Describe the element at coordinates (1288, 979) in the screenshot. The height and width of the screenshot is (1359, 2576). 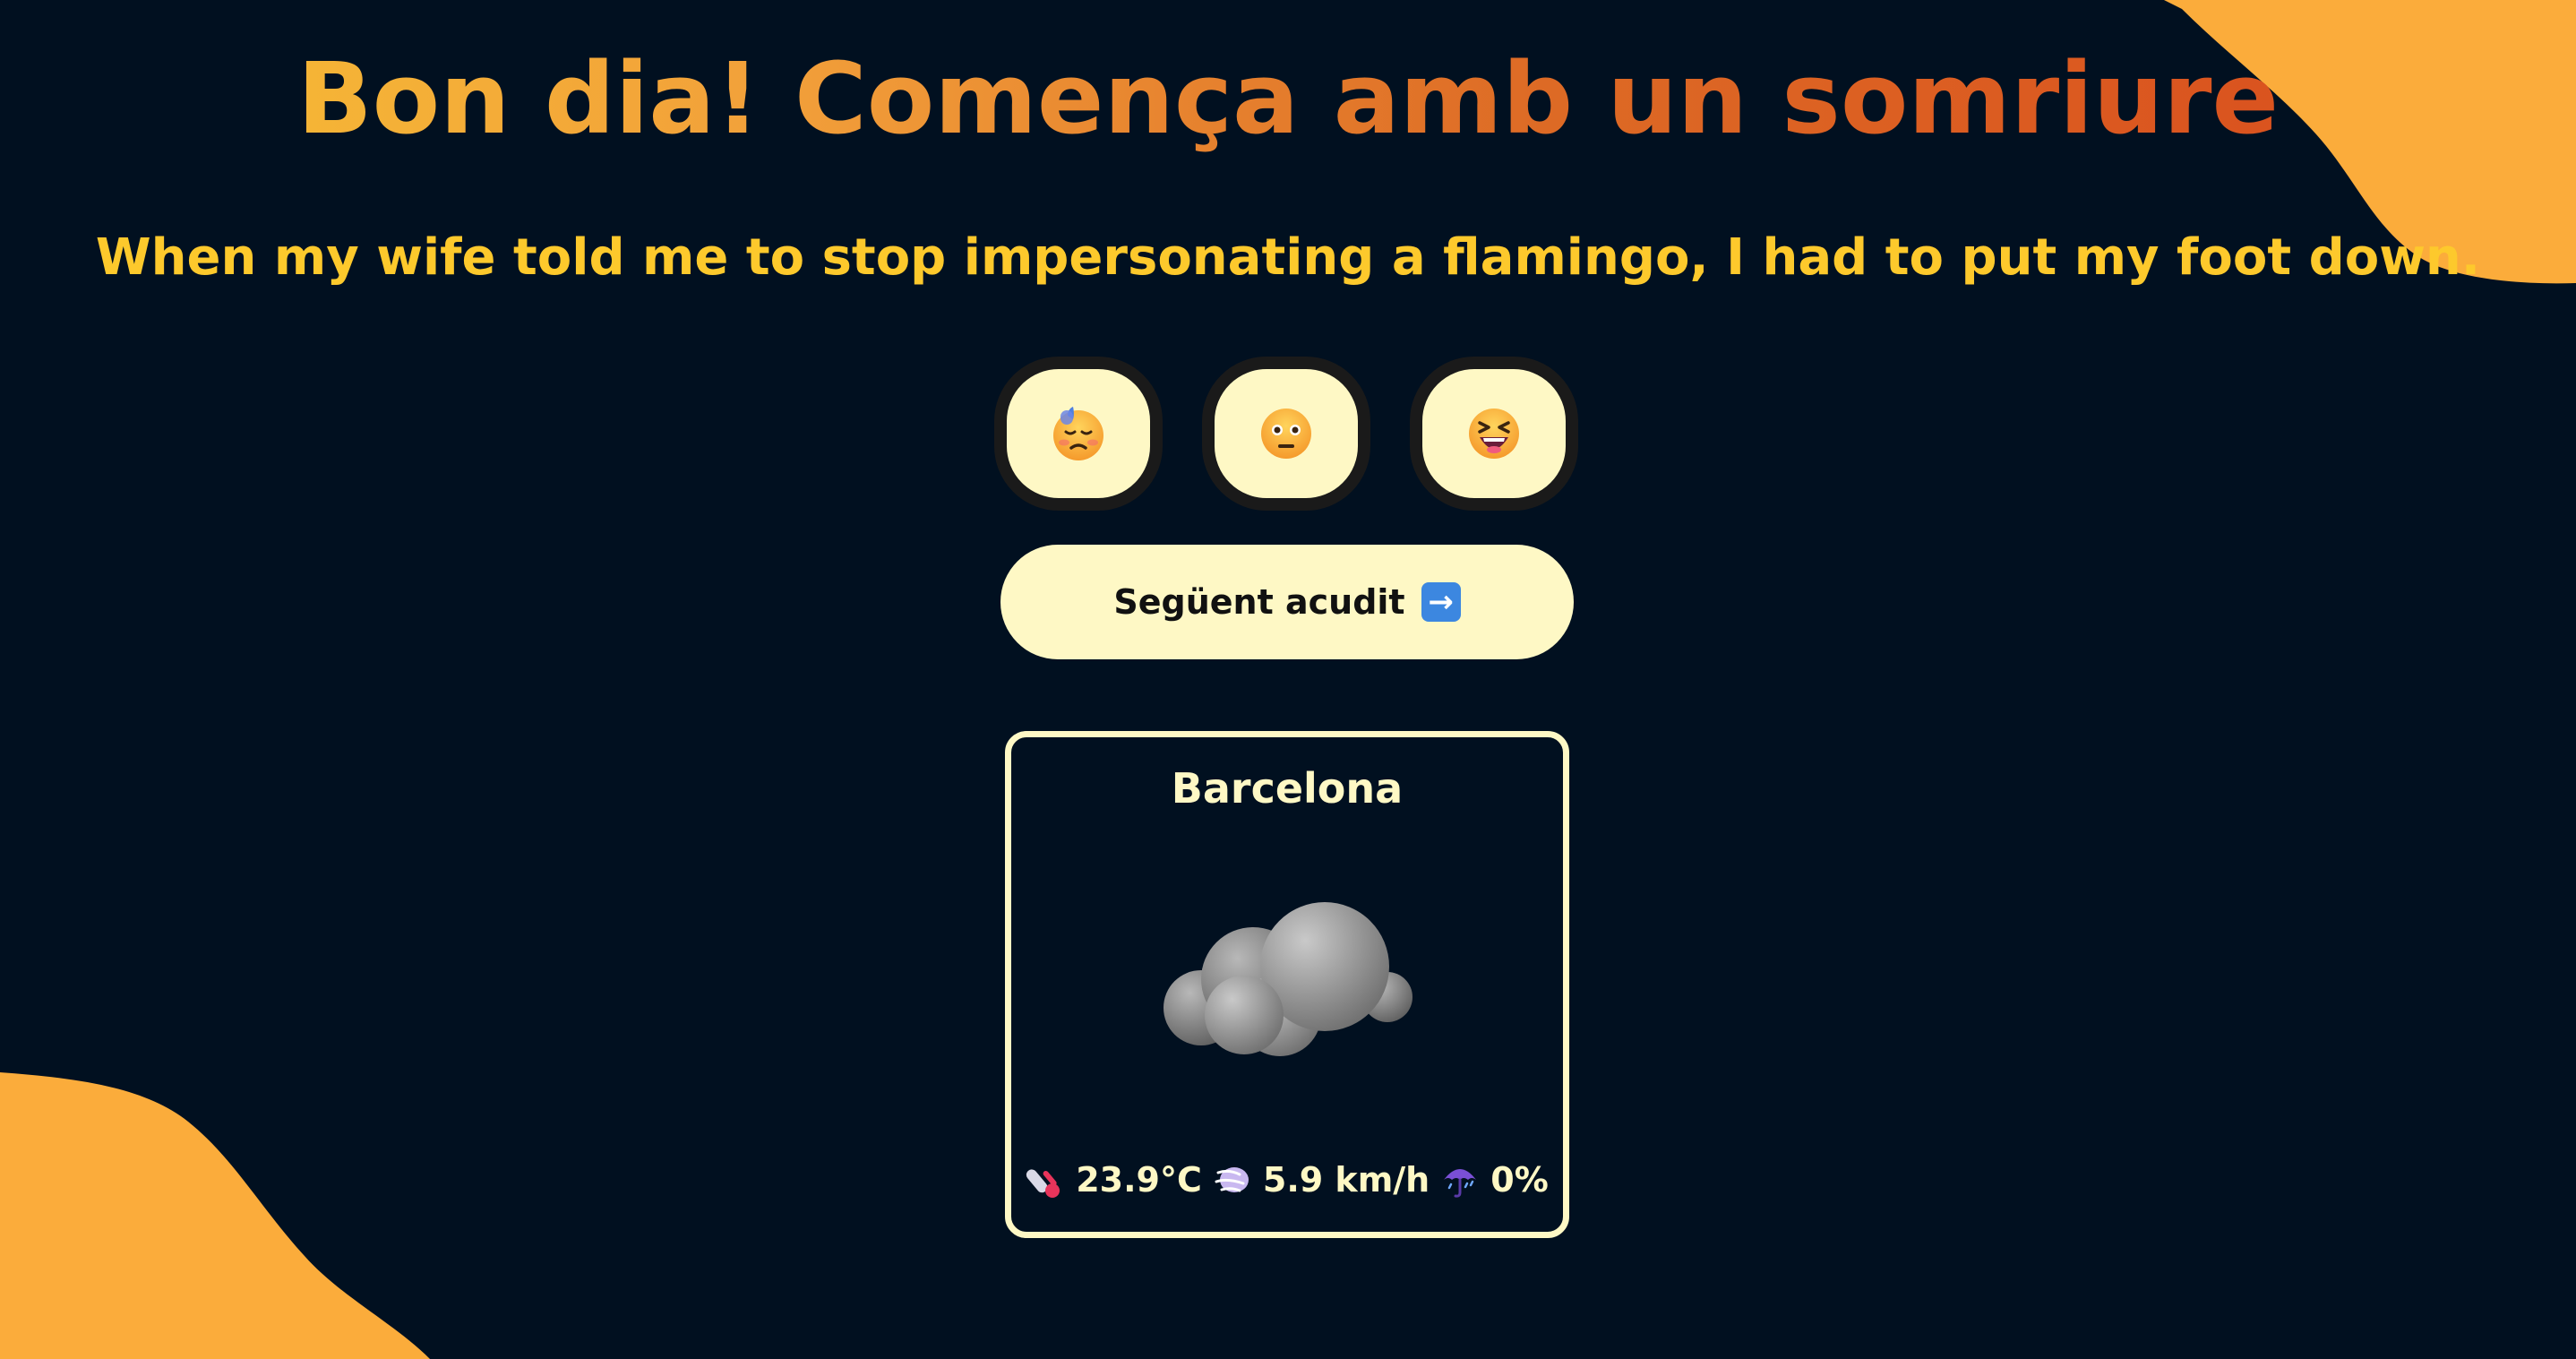
I see `cloud-icon` at that location.